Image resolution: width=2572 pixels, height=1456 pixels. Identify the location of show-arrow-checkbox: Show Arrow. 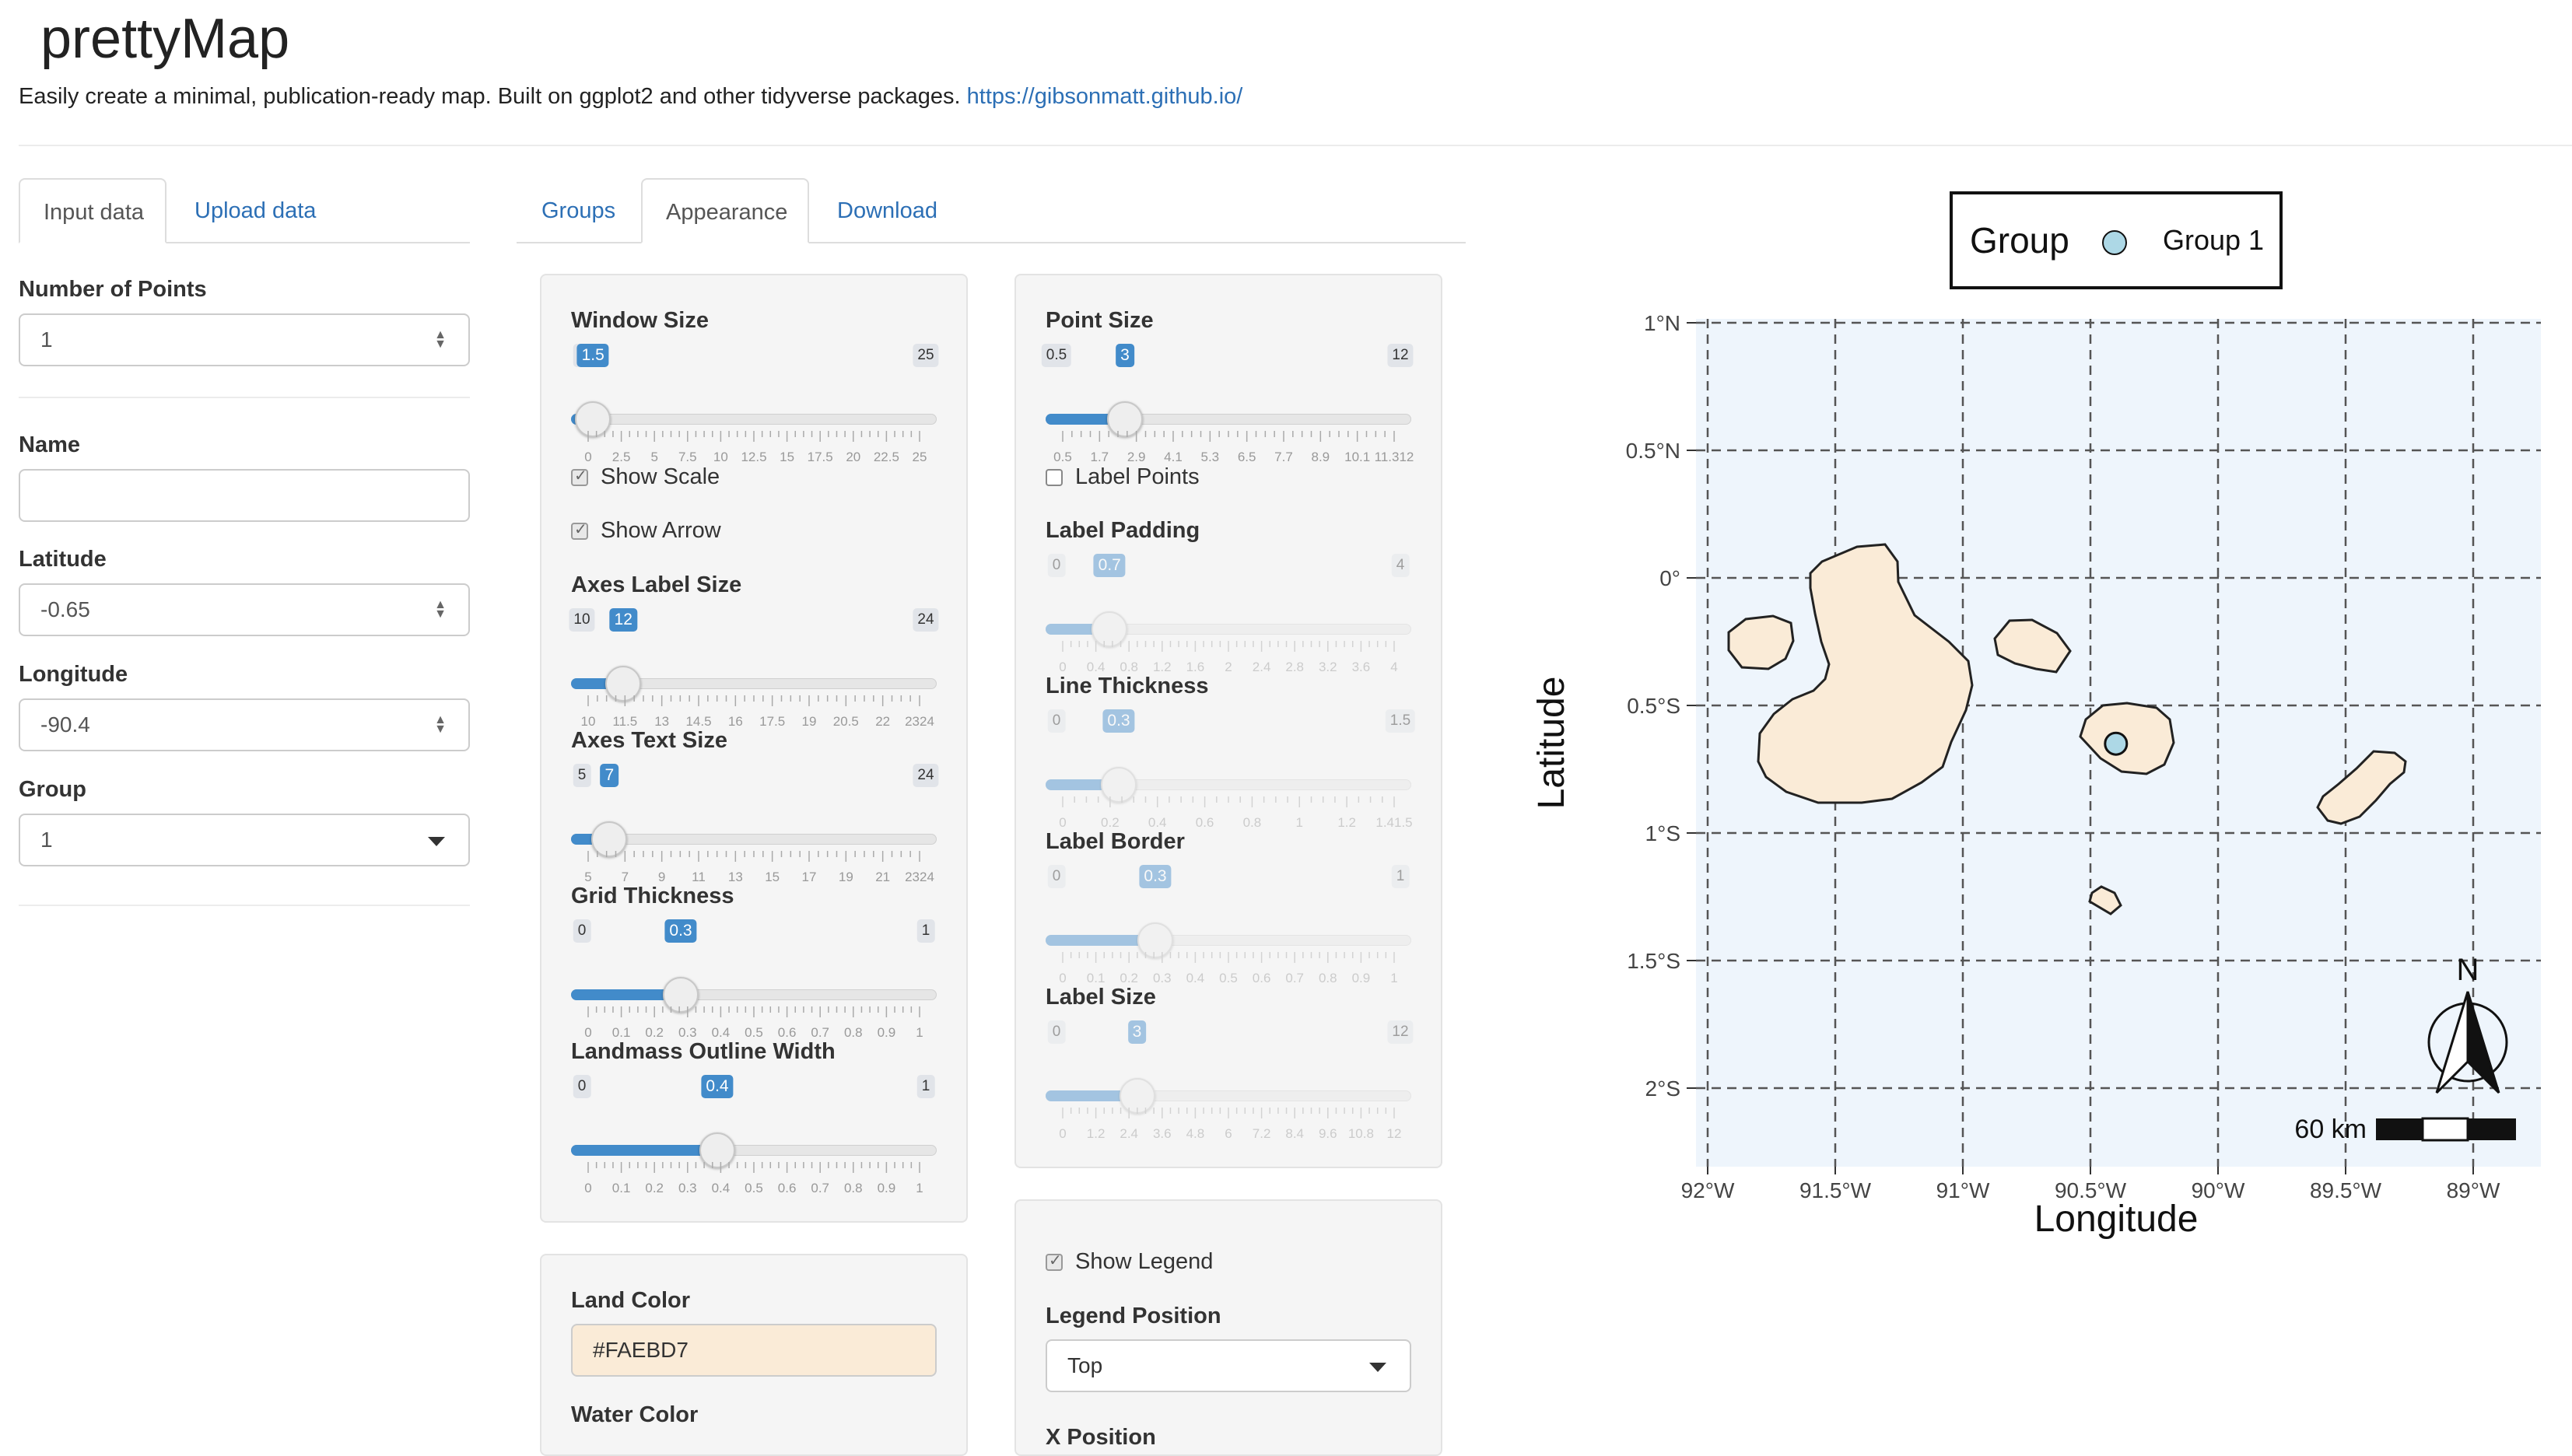
(646, 531).